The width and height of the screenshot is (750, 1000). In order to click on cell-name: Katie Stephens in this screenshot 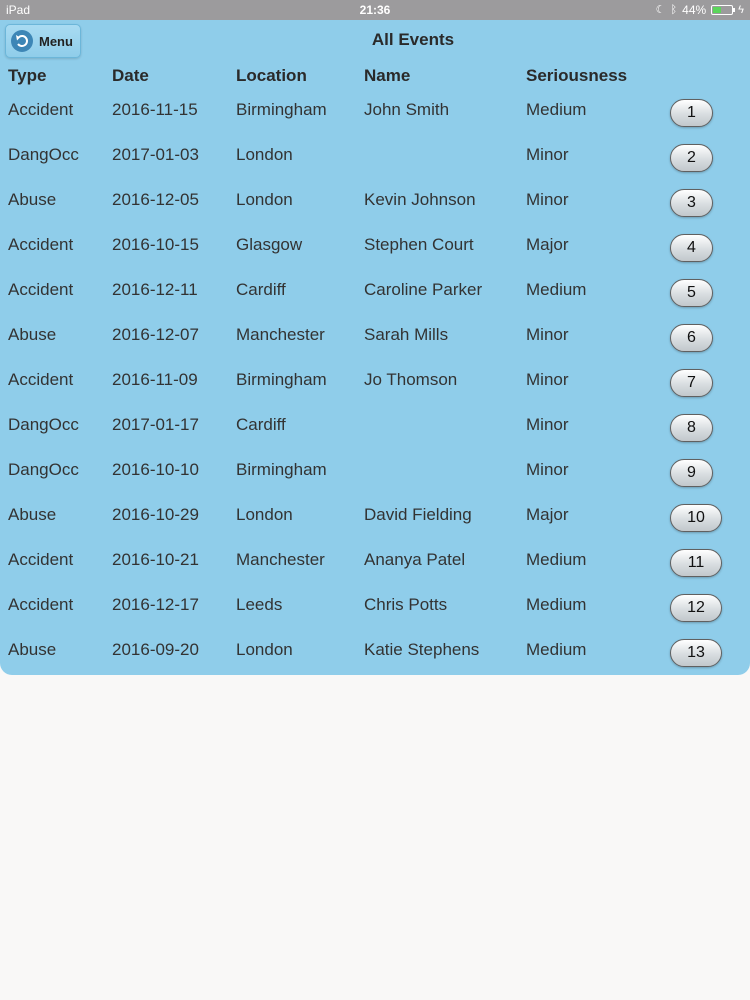, I will do `click(422, 649)`.